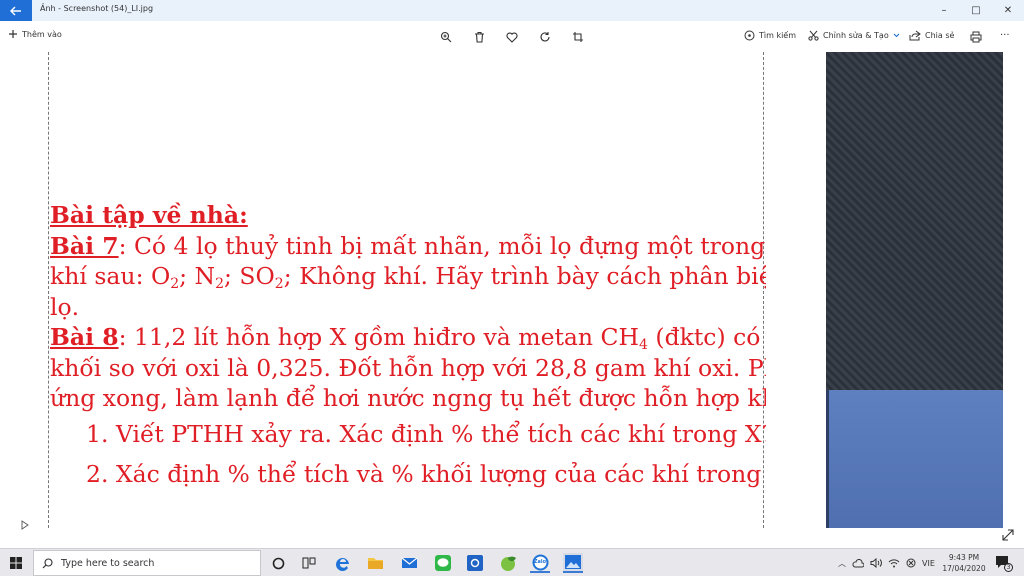 This screenshot has height=577, width=1024. Describe the element at coordinates (858, 563) in the screenshot. I see `cloud-icon` at that location.